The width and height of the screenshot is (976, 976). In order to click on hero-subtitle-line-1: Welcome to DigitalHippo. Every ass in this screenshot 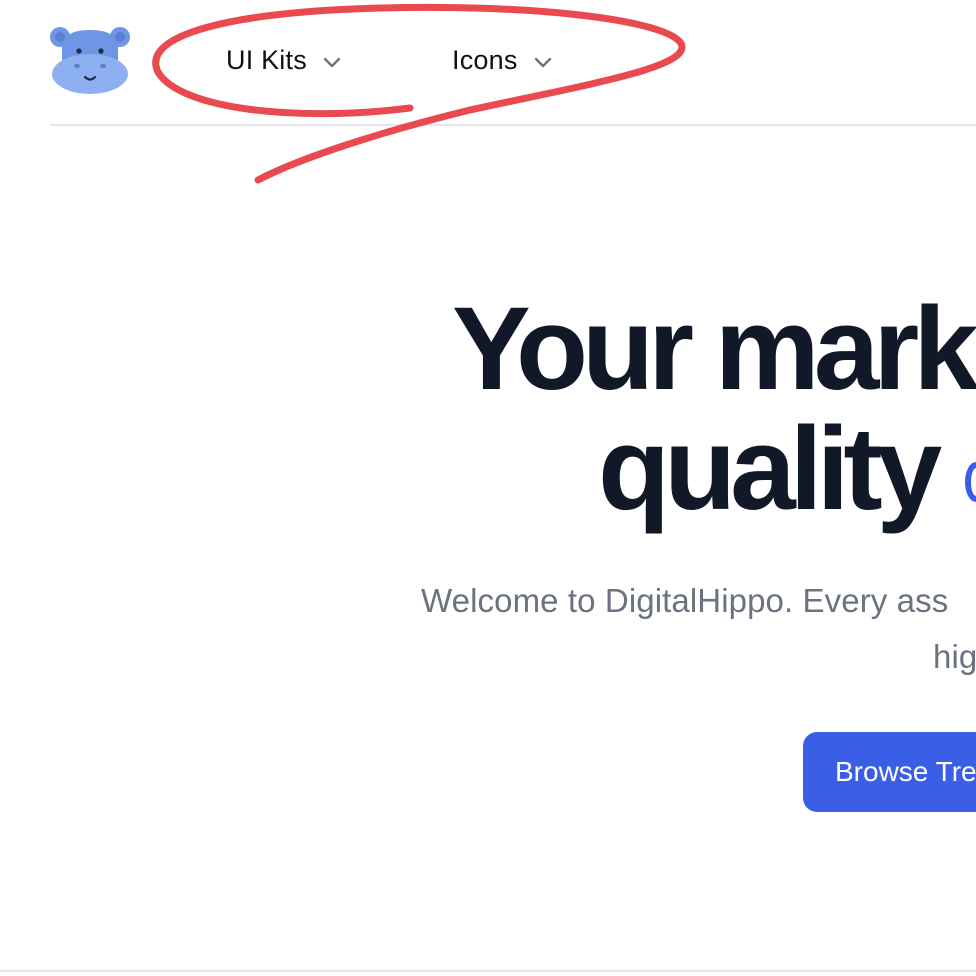, I will do `click(685, 600)`.